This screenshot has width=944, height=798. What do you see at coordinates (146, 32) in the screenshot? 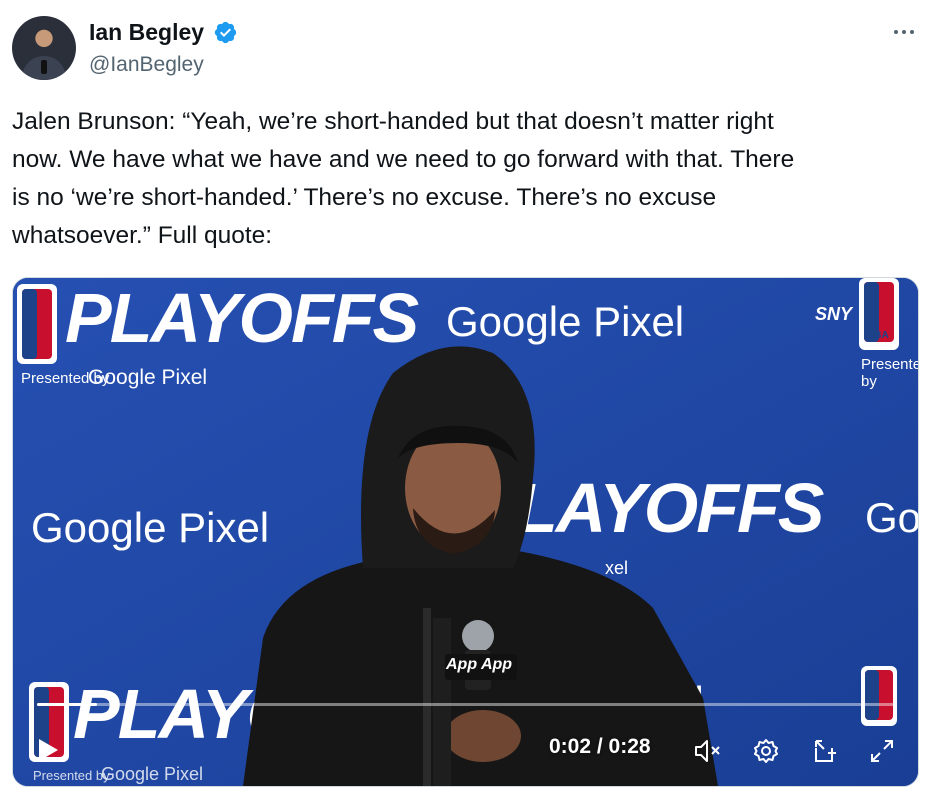
I see `author-display-name: Ian Begley` at bounding box center [146, 32].